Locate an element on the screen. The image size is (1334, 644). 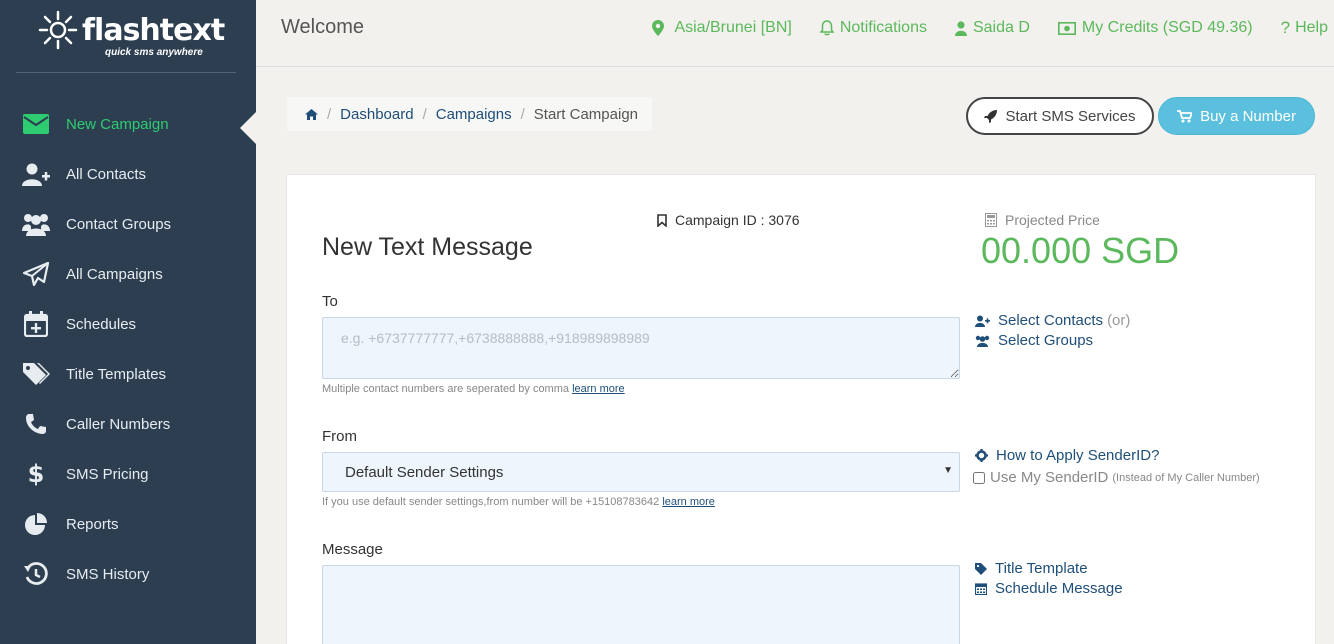
user-icon is located at coordinates (960, 28).